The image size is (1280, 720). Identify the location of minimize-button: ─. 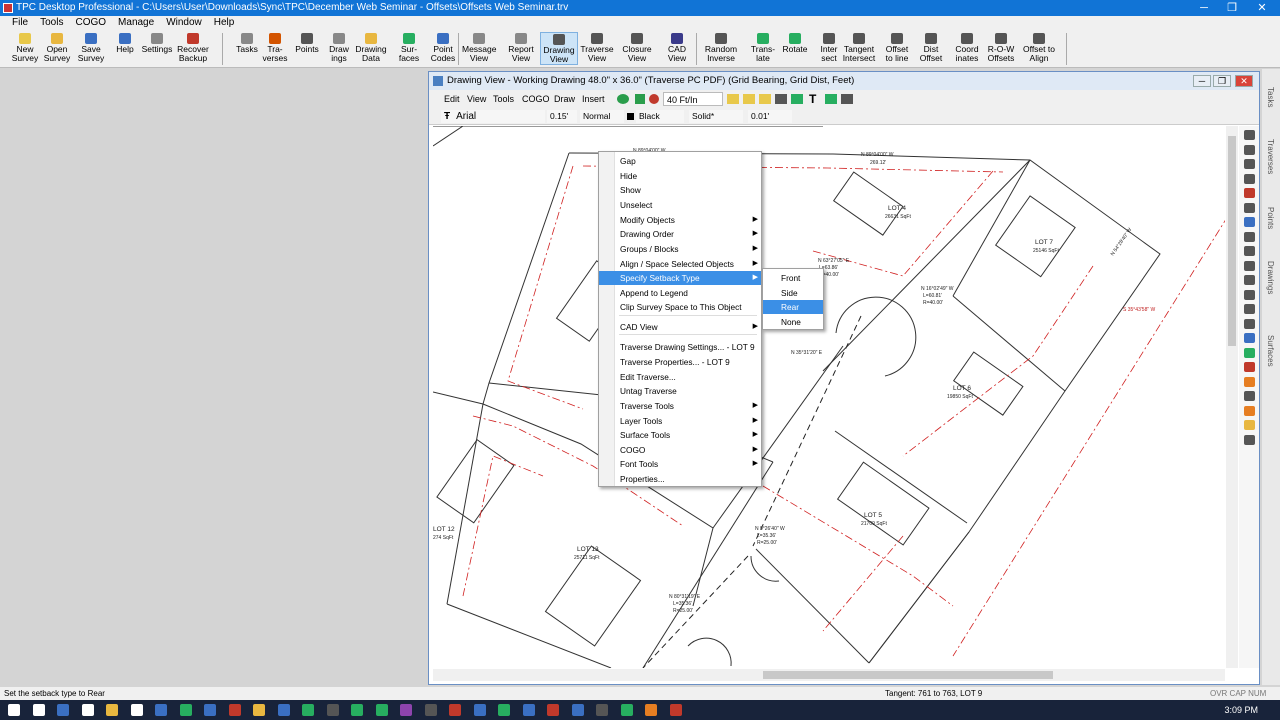
(1204, 8).